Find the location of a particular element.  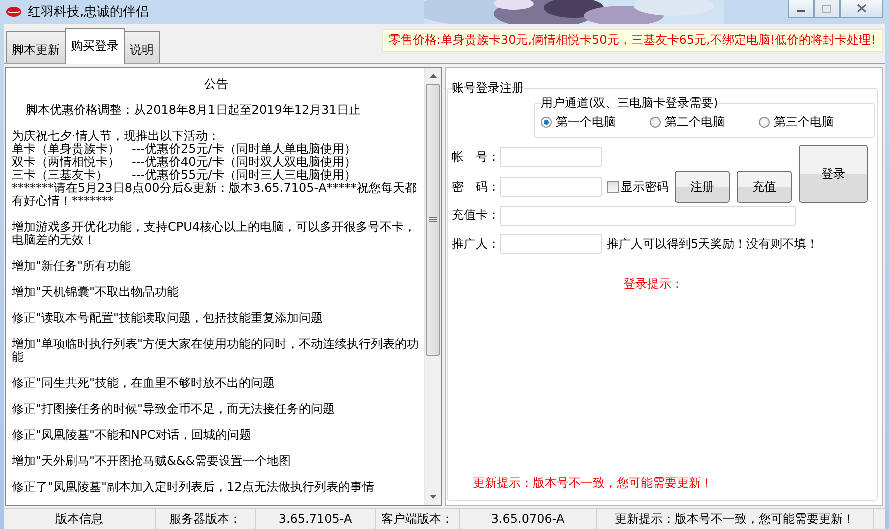

notice-text: 修正了"凤凰陵墓"副本加入定时列表后，12点无法做执行列表的事情 is located at coordinates (194, 487).